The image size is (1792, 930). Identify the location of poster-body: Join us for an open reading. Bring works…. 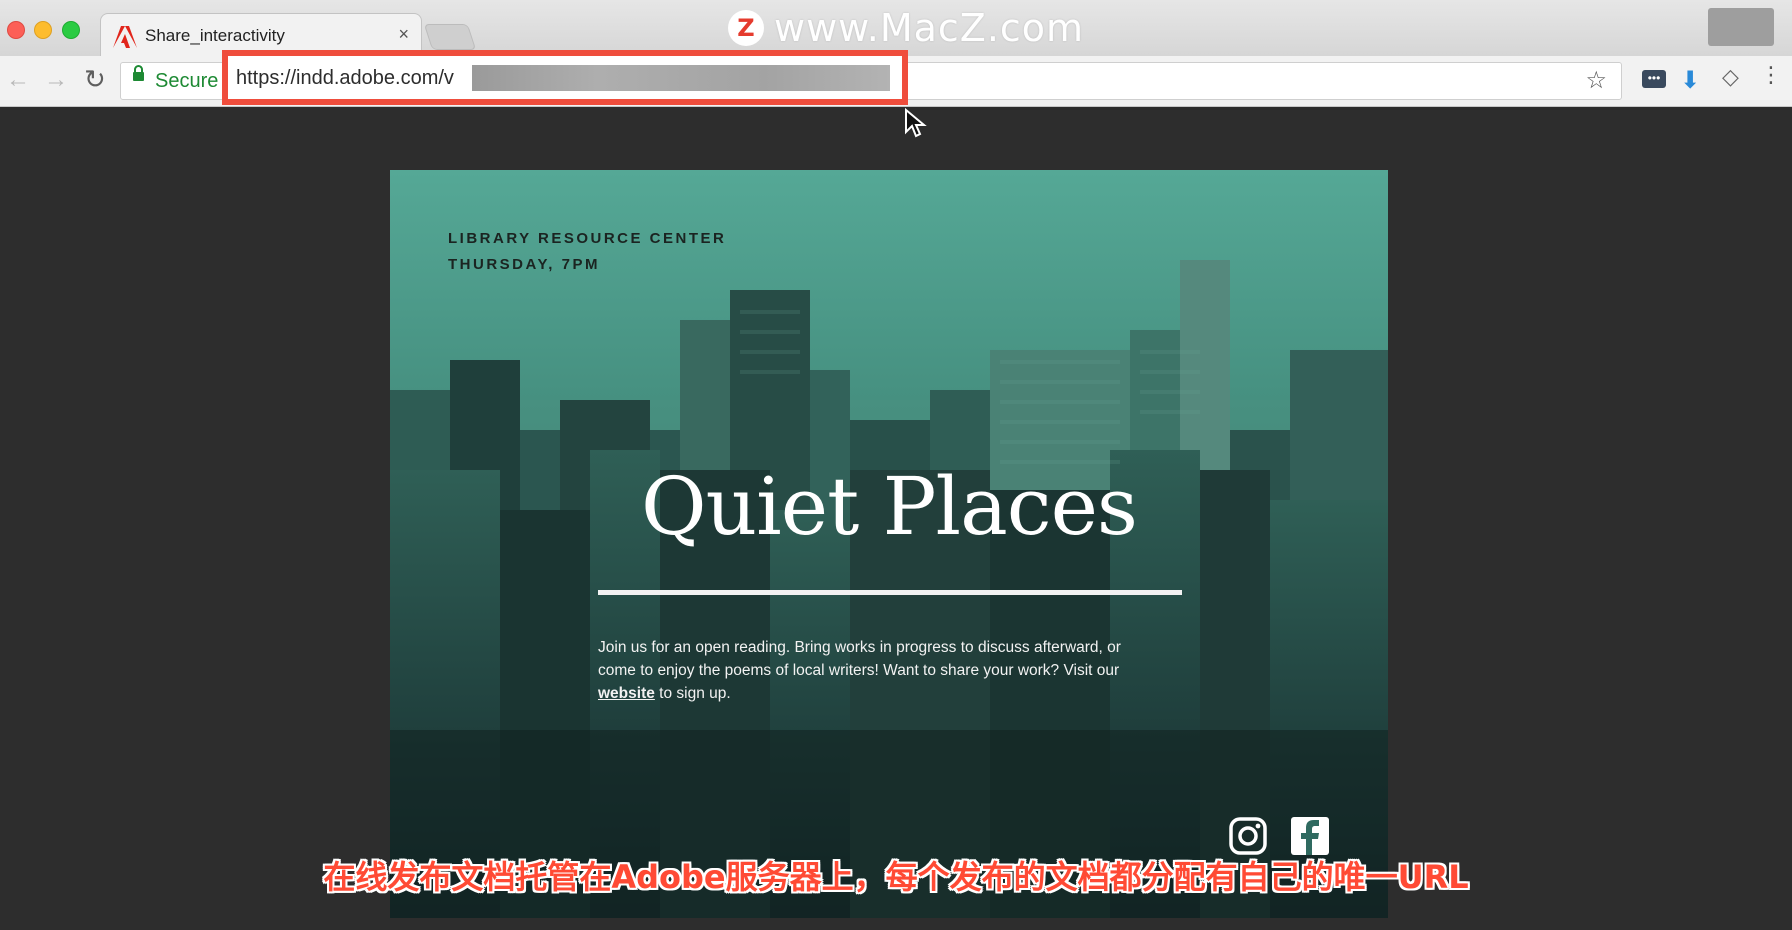
(878, 670).